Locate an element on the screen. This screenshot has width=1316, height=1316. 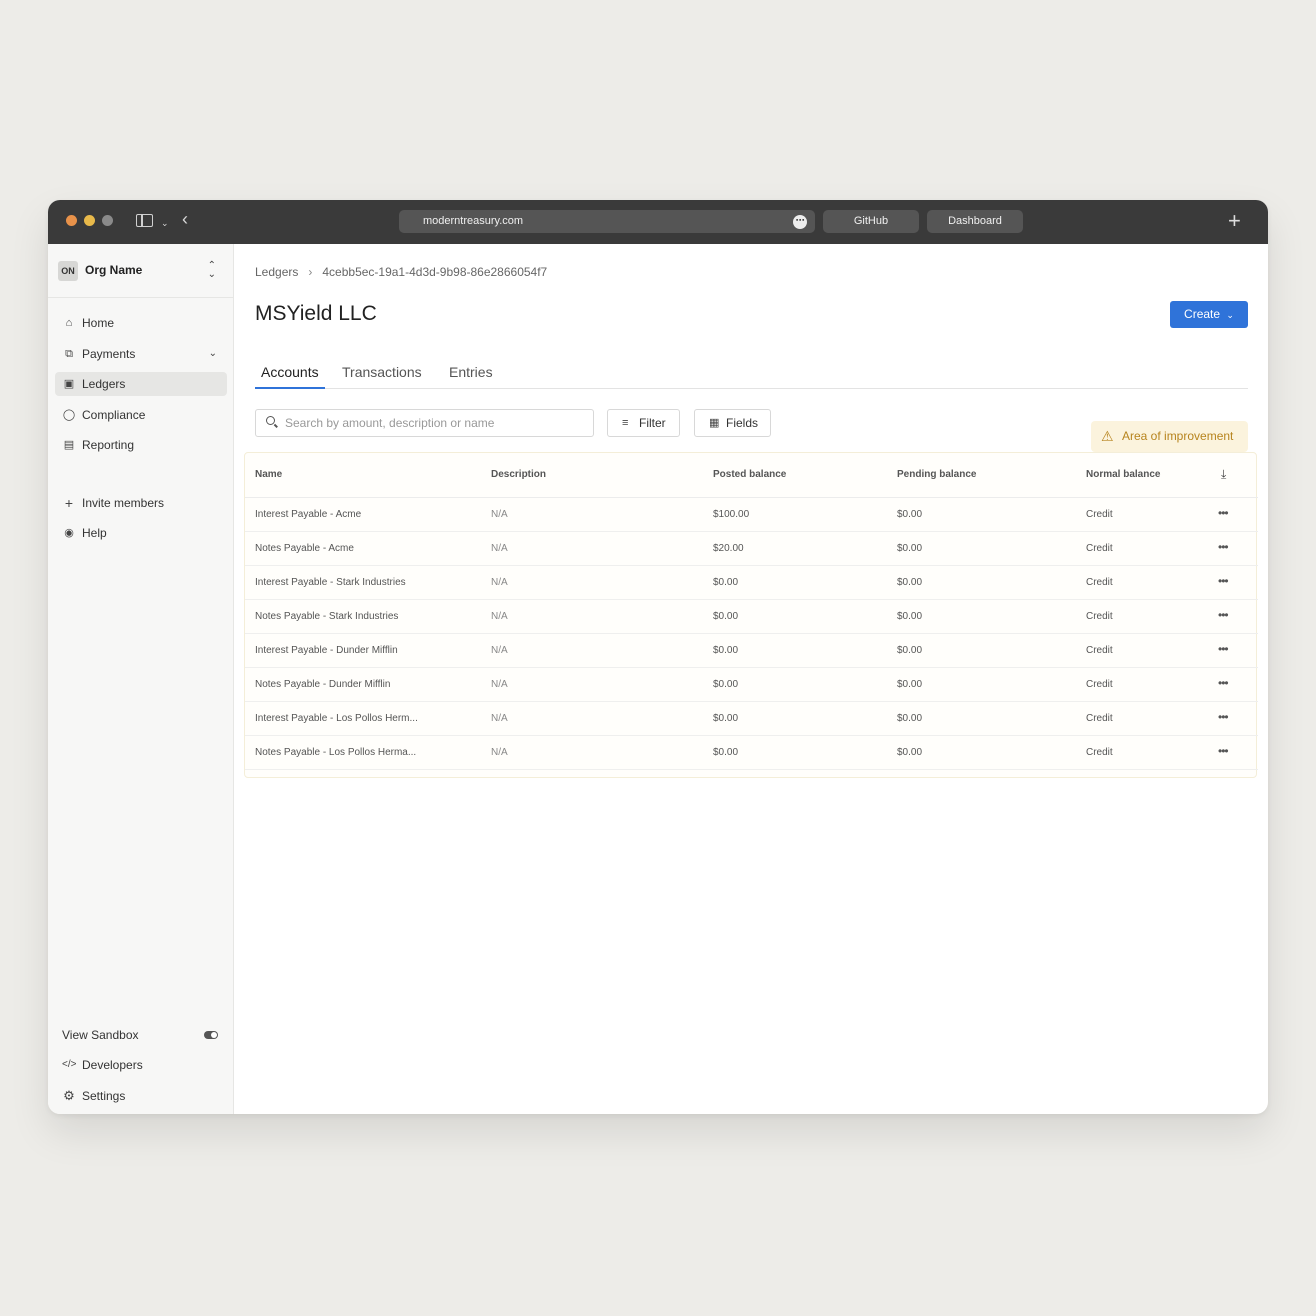
code-icon: </> is located at coordinates (69, 1064).